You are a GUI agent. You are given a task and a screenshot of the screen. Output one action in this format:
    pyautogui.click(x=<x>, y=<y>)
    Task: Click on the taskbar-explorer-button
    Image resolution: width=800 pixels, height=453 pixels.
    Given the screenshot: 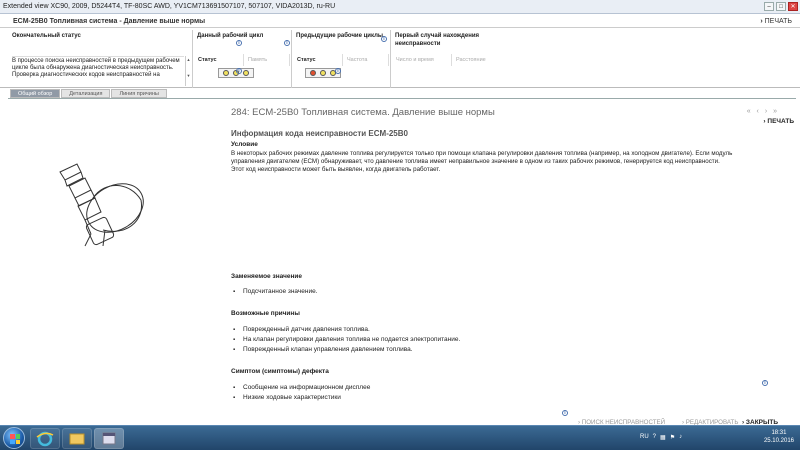 What is the action you would take?
    pyautogui.click(x=77, y=438)
    